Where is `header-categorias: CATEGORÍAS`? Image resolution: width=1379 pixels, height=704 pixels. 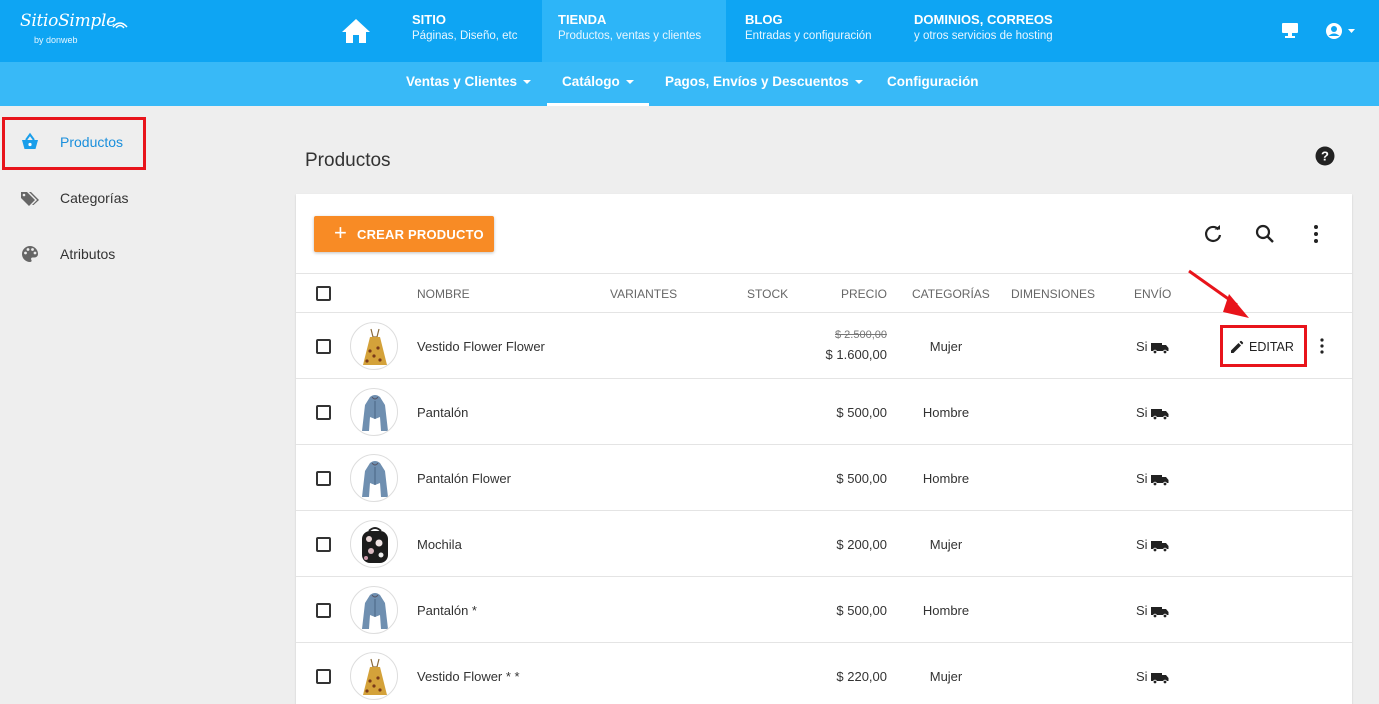 header-categorias: CATEGORÍAS is located at coordinates (951, 294).